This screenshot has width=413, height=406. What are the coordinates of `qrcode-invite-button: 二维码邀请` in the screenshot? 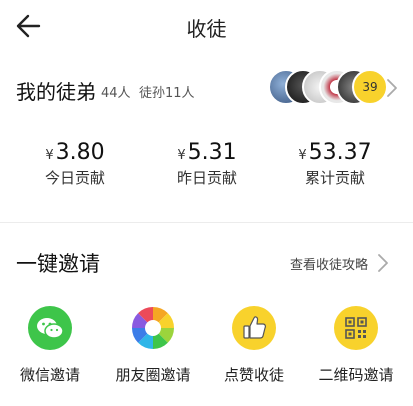 It's located at (356, 345).